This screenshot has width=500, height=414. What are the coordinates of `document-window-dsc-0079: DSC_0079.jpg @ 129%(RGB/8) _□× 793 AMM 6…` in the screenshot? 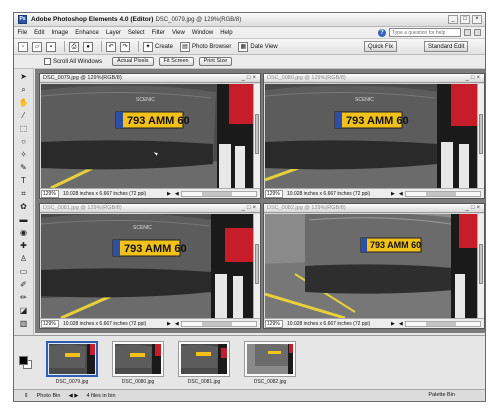 It's located at (150, 136).